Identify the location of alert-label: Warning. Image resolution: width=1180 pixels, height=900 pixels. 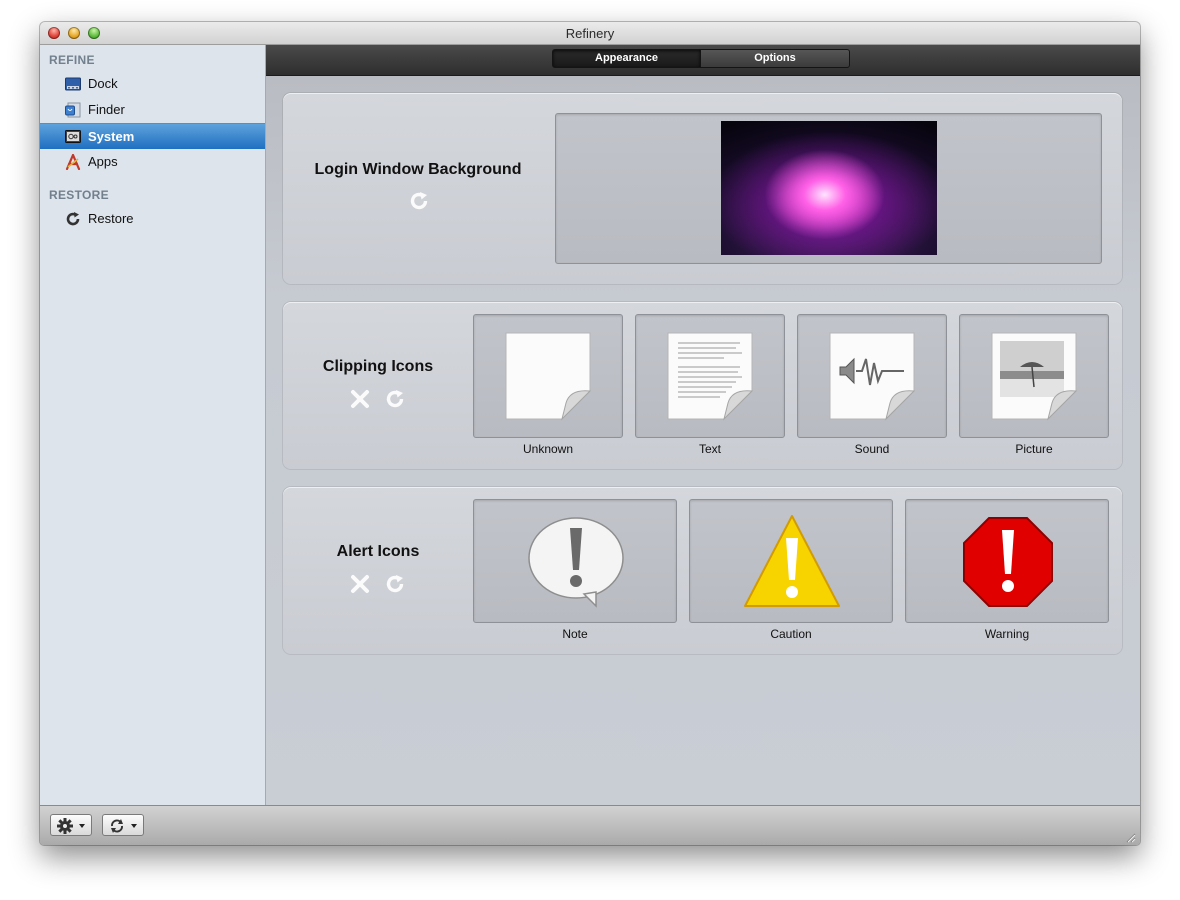
(1007, 634).